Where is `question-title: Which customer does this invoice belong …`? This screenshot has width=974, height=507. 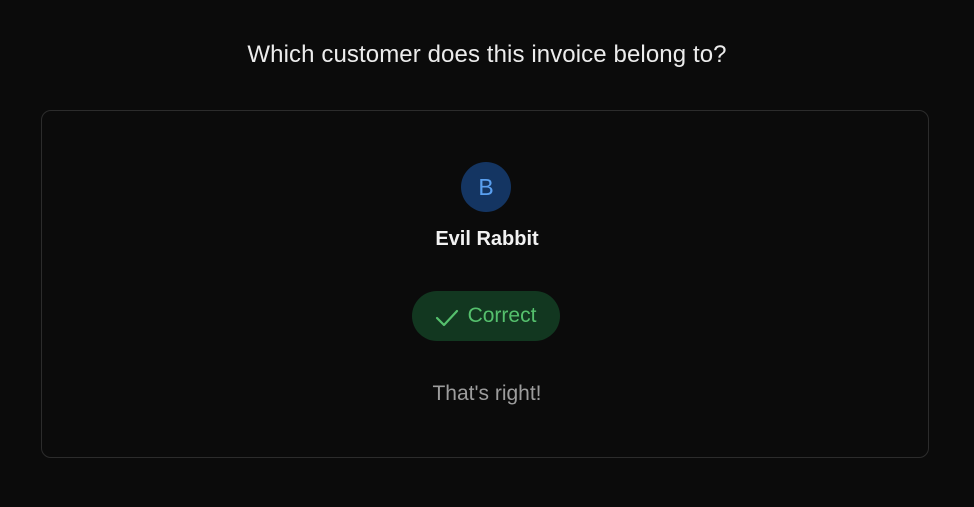 question-title: Which customer does this invoice belong … is located at coordinates (487, 54).